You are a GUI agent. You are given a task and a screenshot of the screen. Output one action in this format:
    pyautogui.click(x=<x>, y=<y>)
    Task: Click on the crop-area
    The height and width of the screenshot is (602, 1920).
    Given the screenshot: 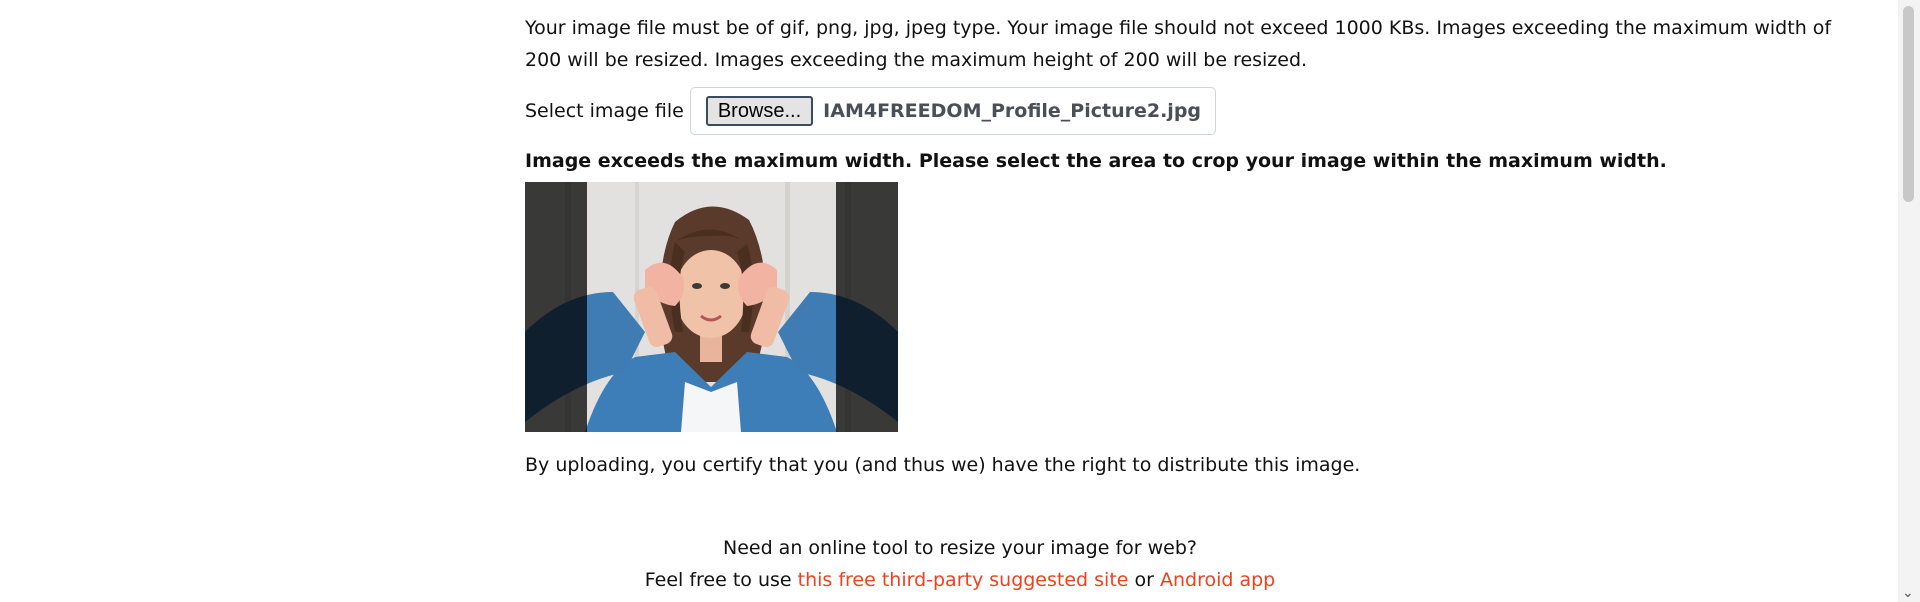 What is the action you would take?
    pyautogui.click(x=711, y=307)
    